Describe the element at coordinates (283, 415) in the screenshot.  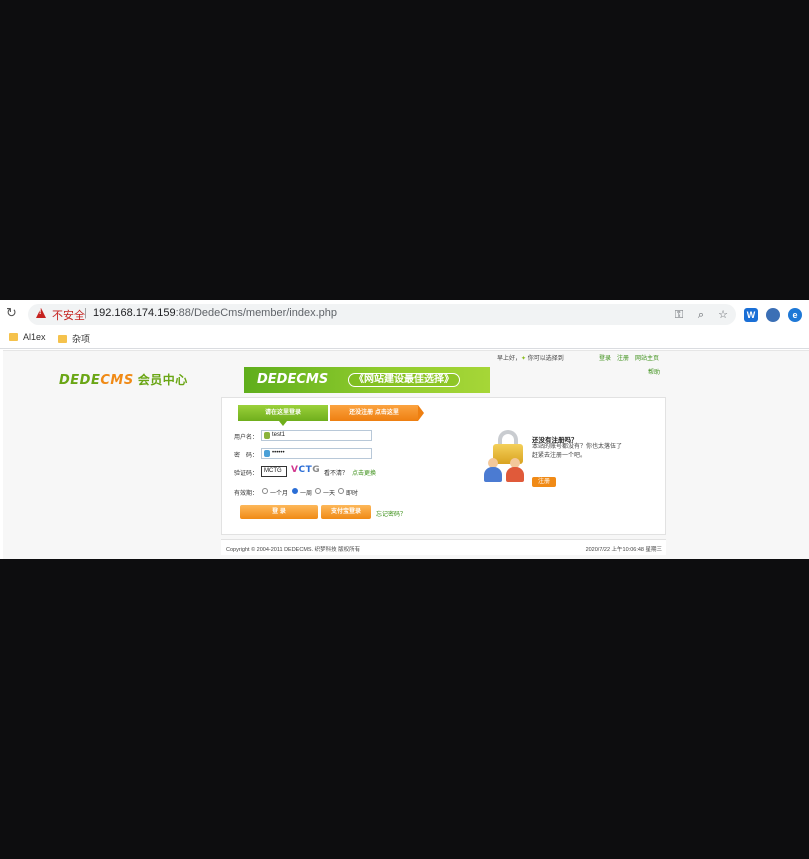
I see `tab-login: 请在这里登录` at that location.